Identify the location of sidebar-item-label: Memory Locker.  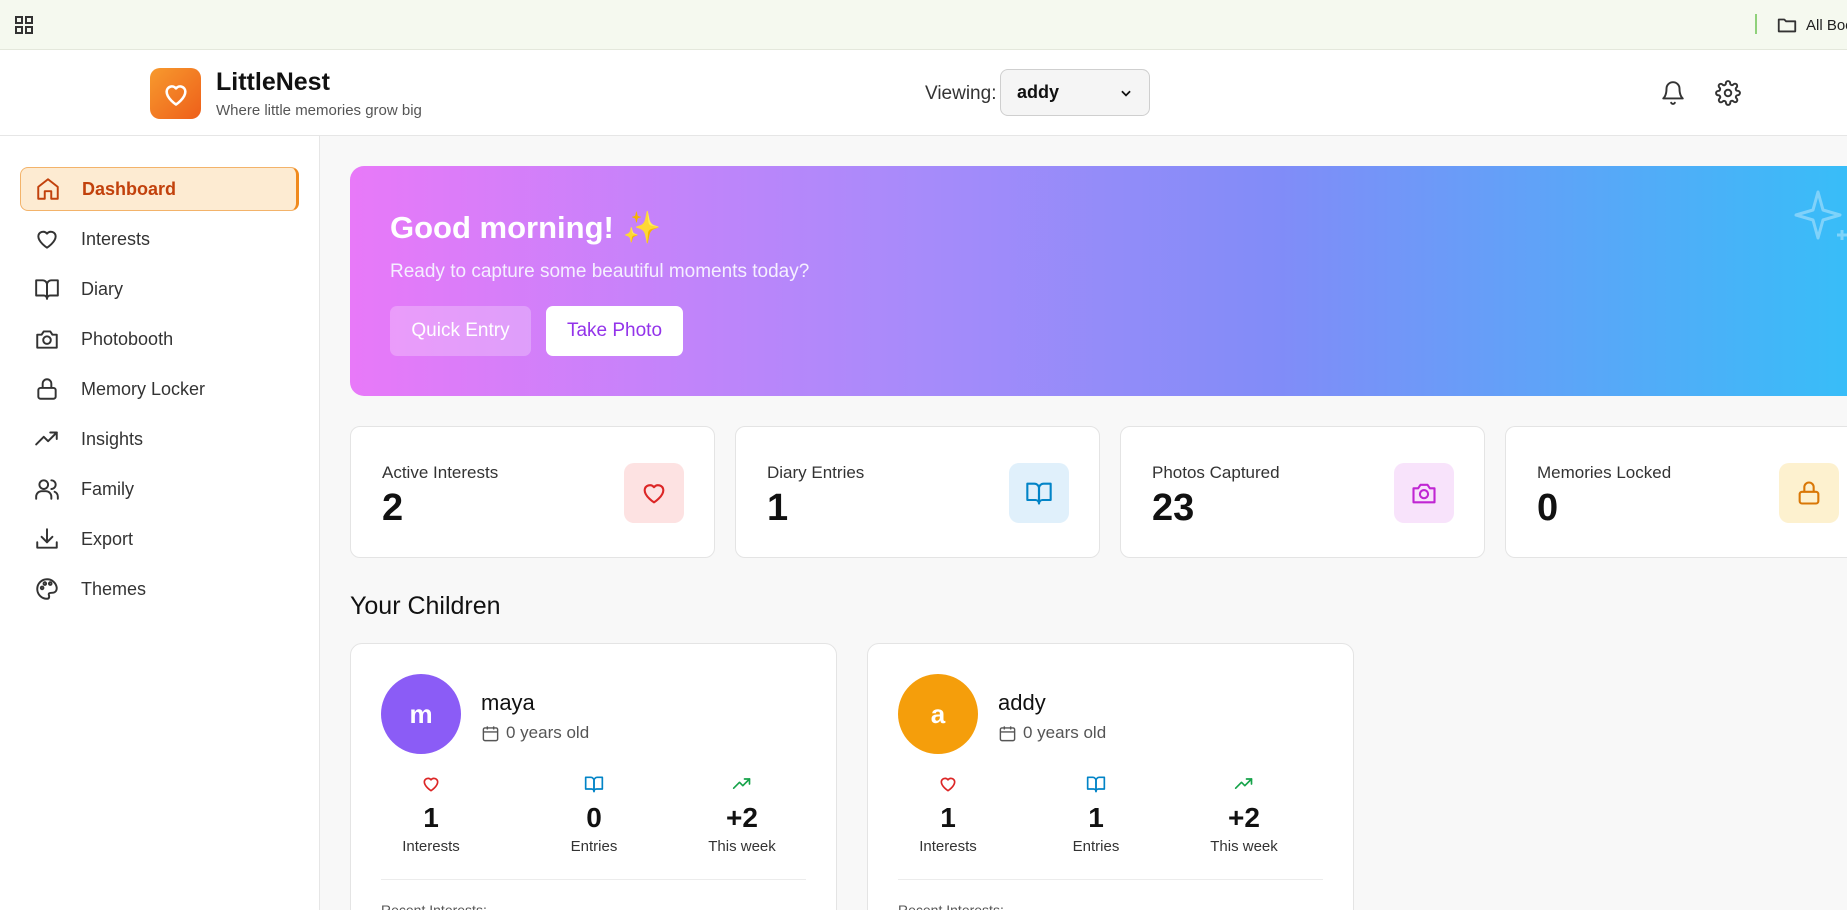
(143, 388).